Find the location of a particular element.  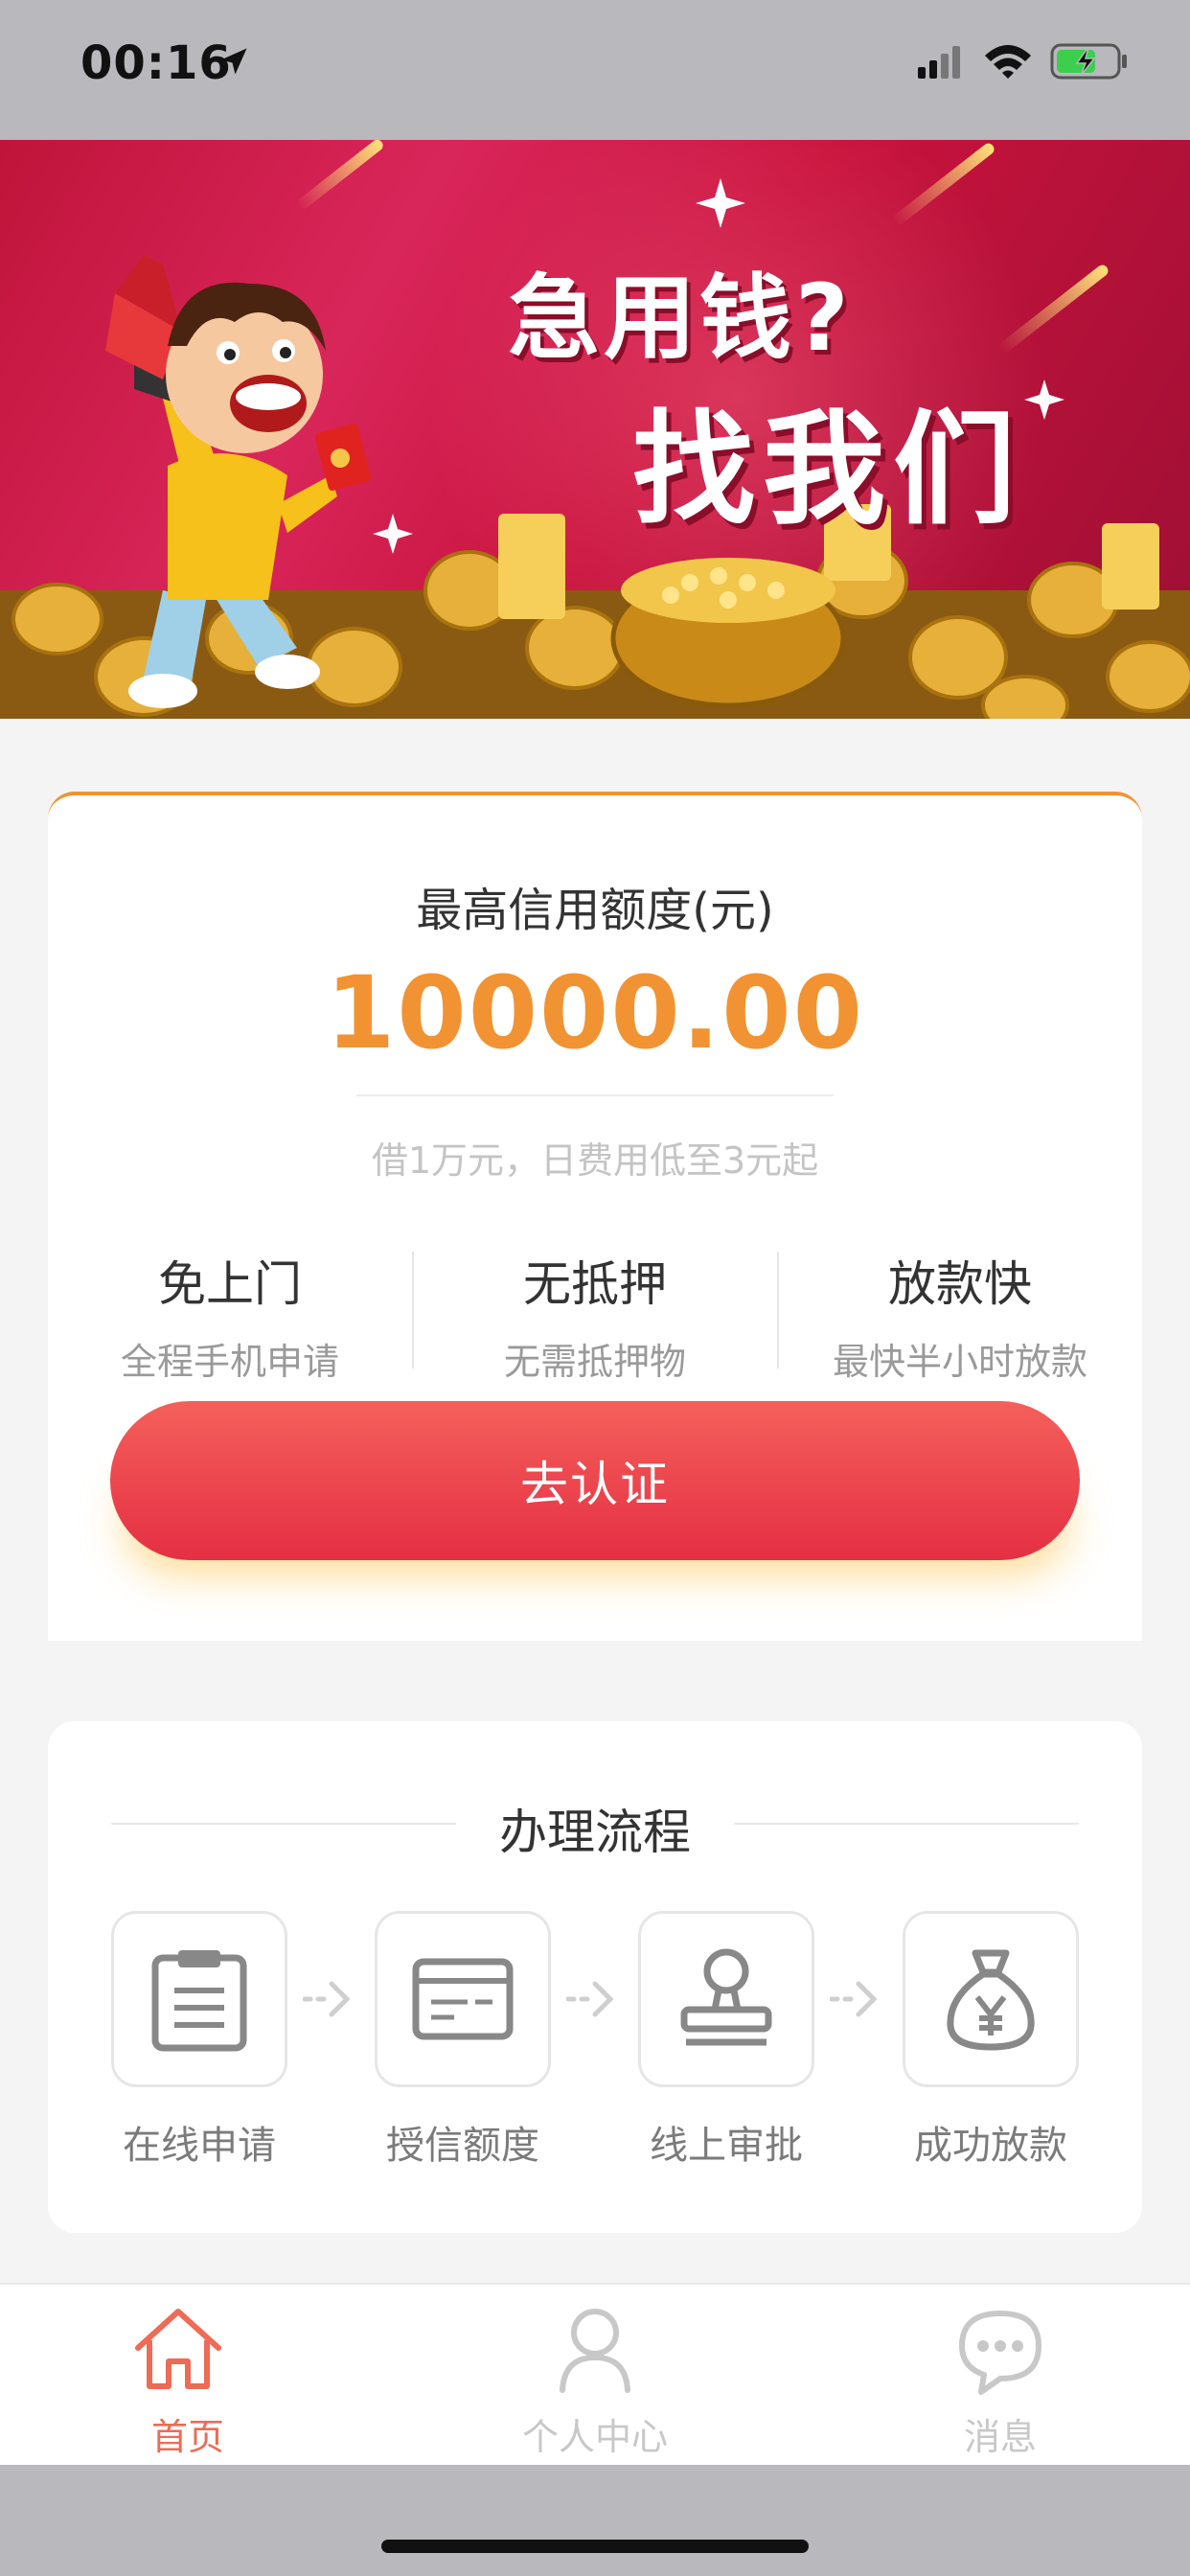

banner-title-line2: 找我们 is located at coordinates (828, 470).